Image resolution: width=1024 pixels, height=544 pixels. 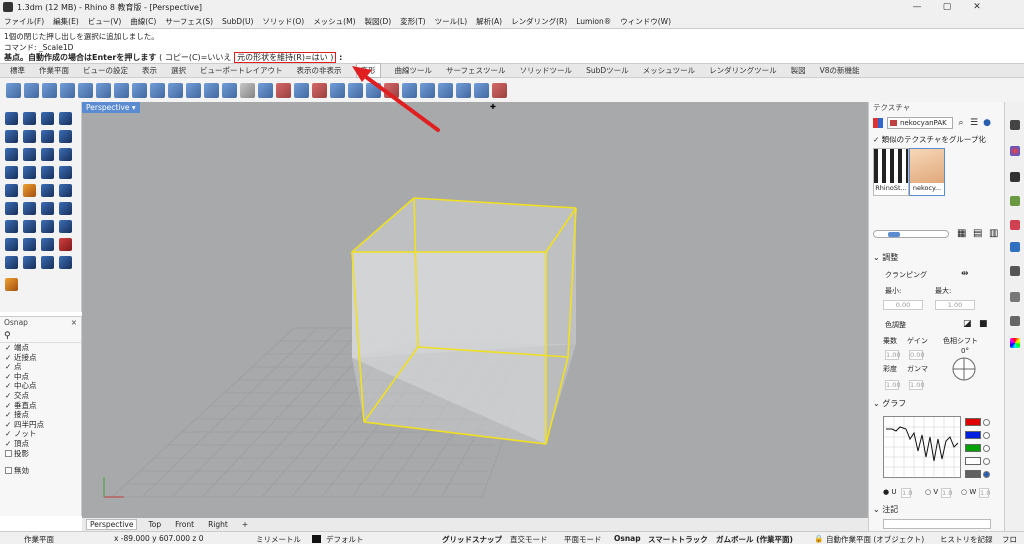 What do you see at coordinates (54, 70) in the screenshot?
I see `tab-cplane: 作業平面` at bounding box center [54, 70].